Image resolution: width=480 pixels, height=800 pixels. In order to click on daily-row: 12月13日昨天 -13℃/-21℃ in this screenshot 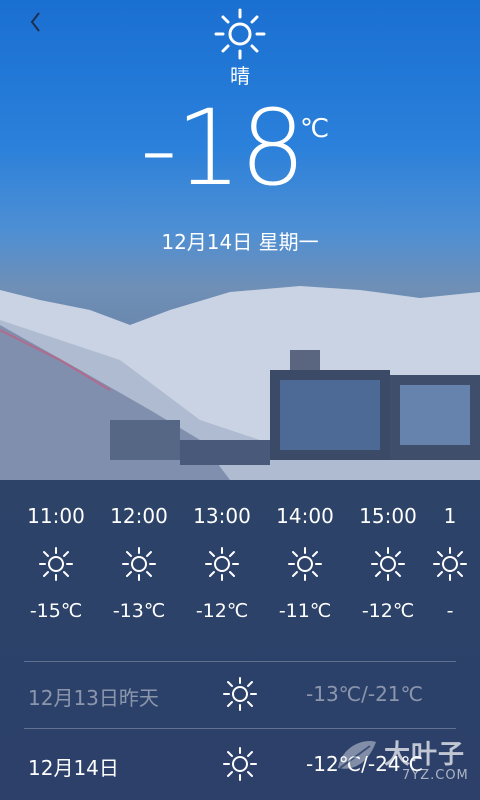, I will do `click(240, 694)`.